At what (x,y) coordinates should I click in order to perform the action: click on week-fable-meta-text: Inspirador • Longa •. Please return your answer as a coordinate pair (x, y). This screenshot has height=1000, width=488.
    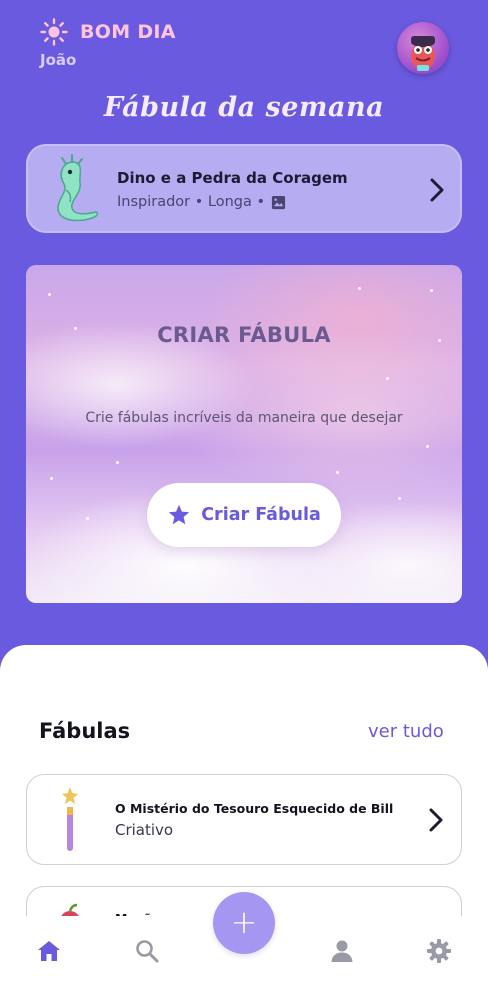
    Looking at the image, I should click on (191, 202).